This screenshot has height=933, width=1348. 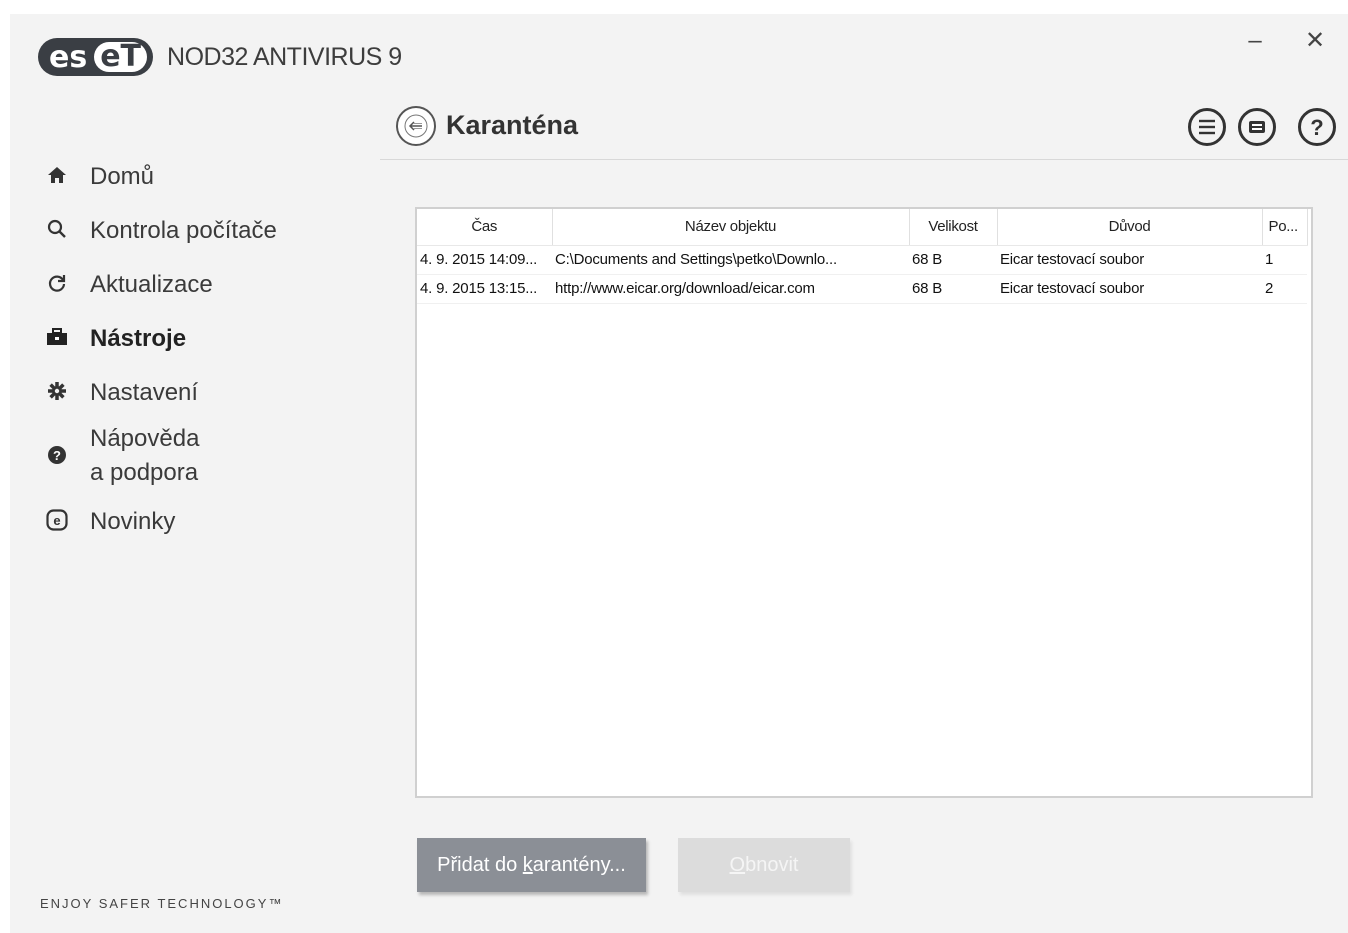 I want to click on back-button, so click(x=416, y=126).